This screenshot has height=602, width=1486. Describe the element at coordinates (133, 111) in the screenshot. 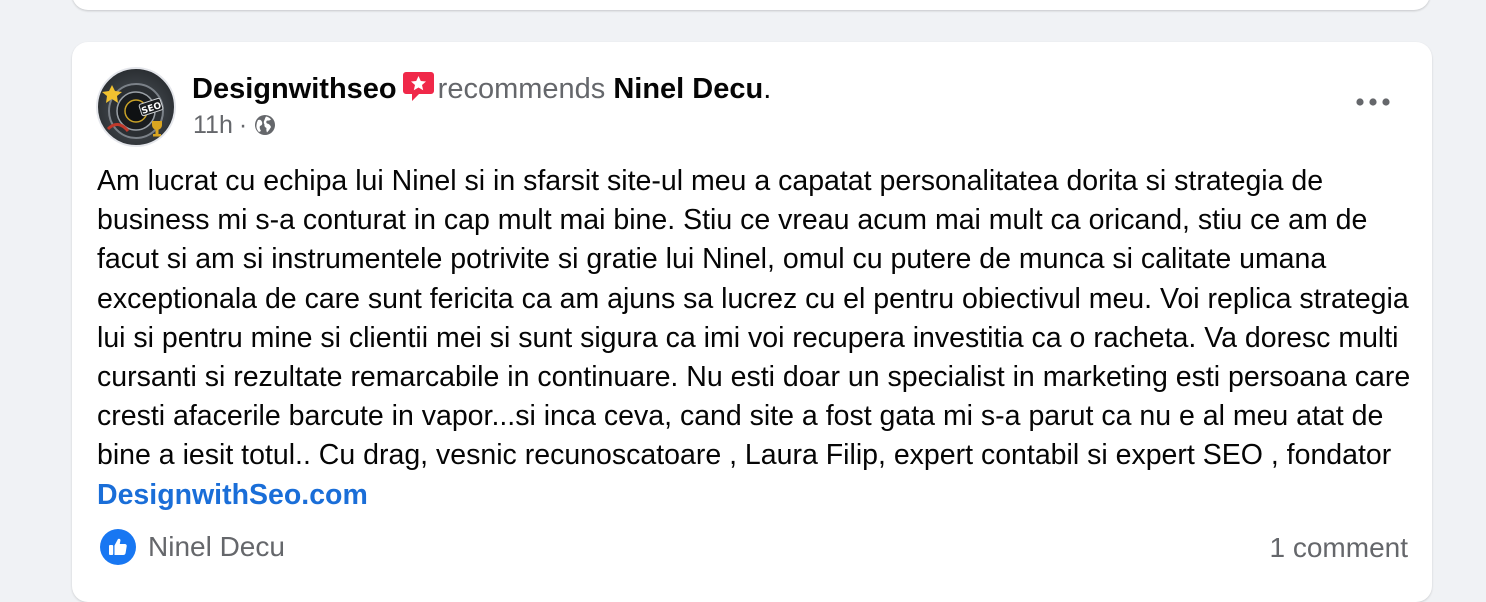

I see `avatar-logo-image: SEO` at that location.